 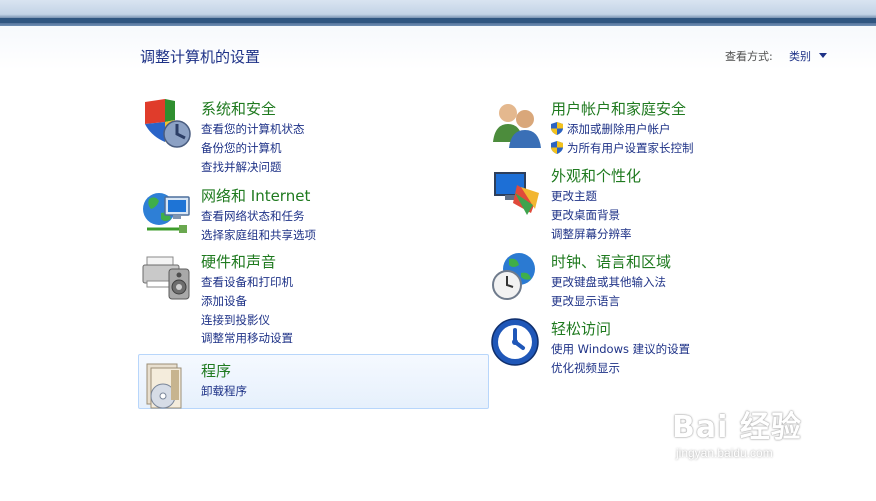 What do you see at coordinates (238, 261) in the screenshot?
I see `category-title: 硬件和声音` at bounding box center [238, 261].